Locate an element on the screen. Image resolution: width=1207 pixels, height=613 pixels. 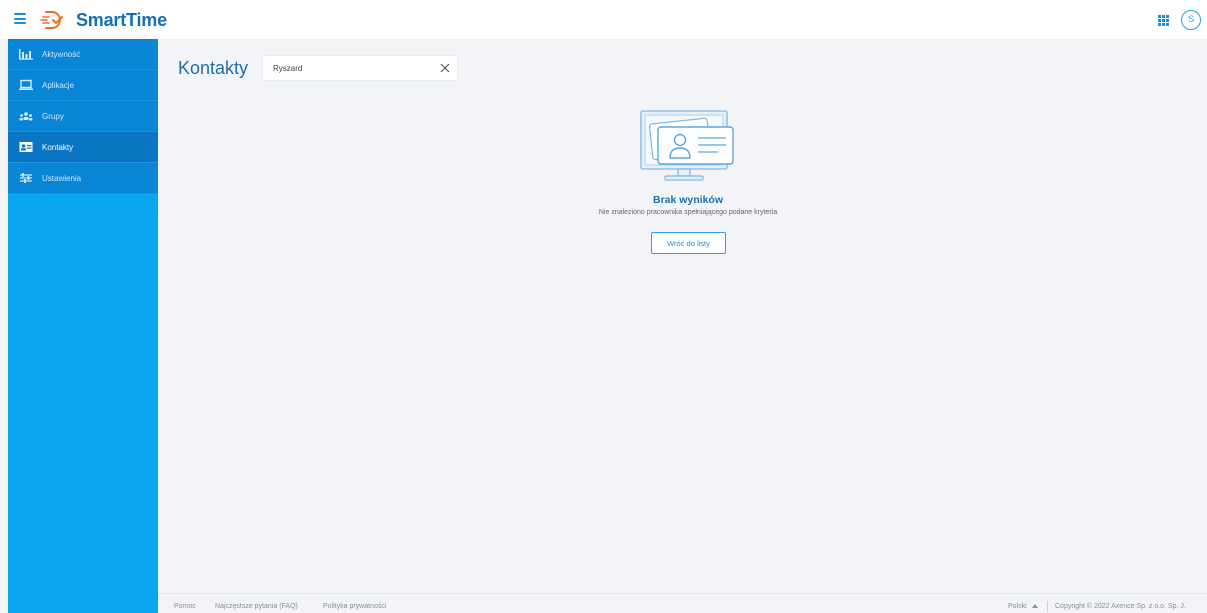
close-icon is located at coordinates (445, 68).